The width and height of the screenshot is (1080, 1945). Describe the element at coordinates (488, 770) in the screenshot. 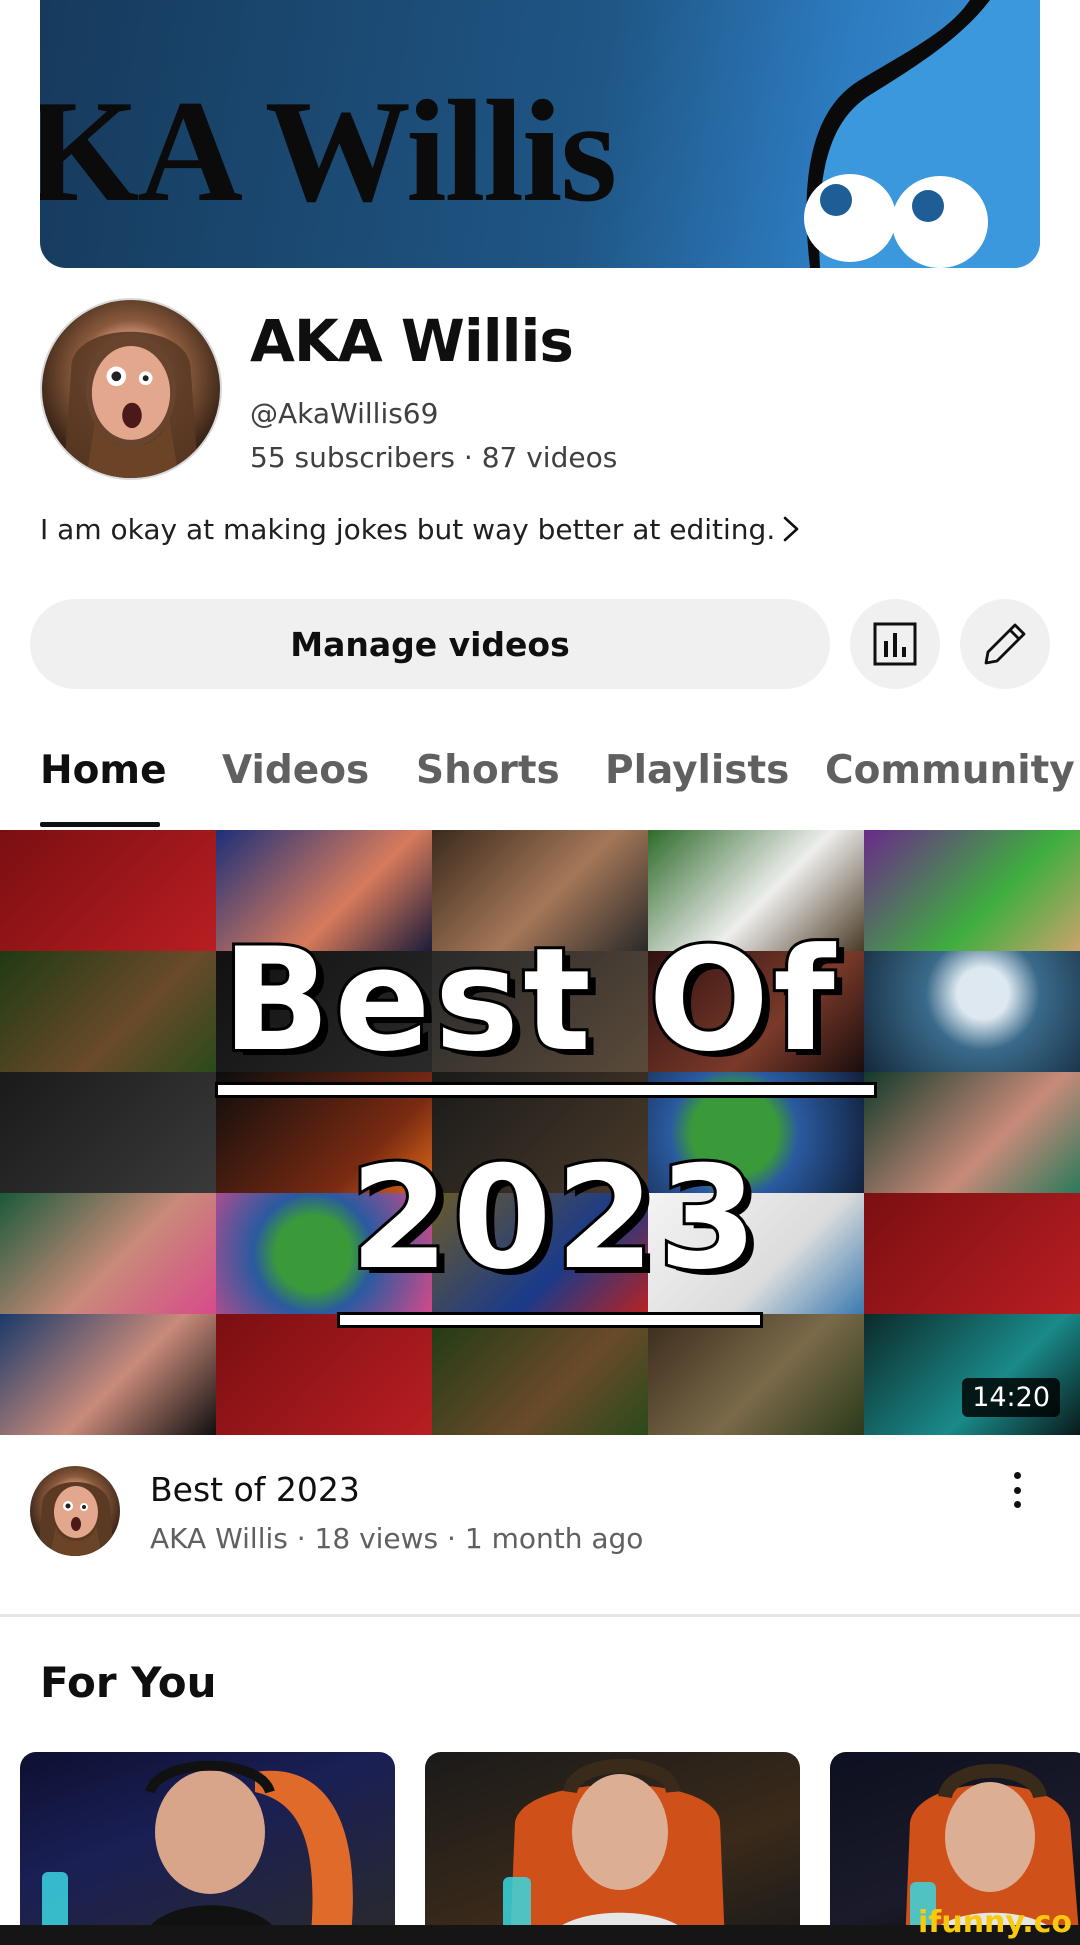

I see `tab-shorts: Shorts` at that location.